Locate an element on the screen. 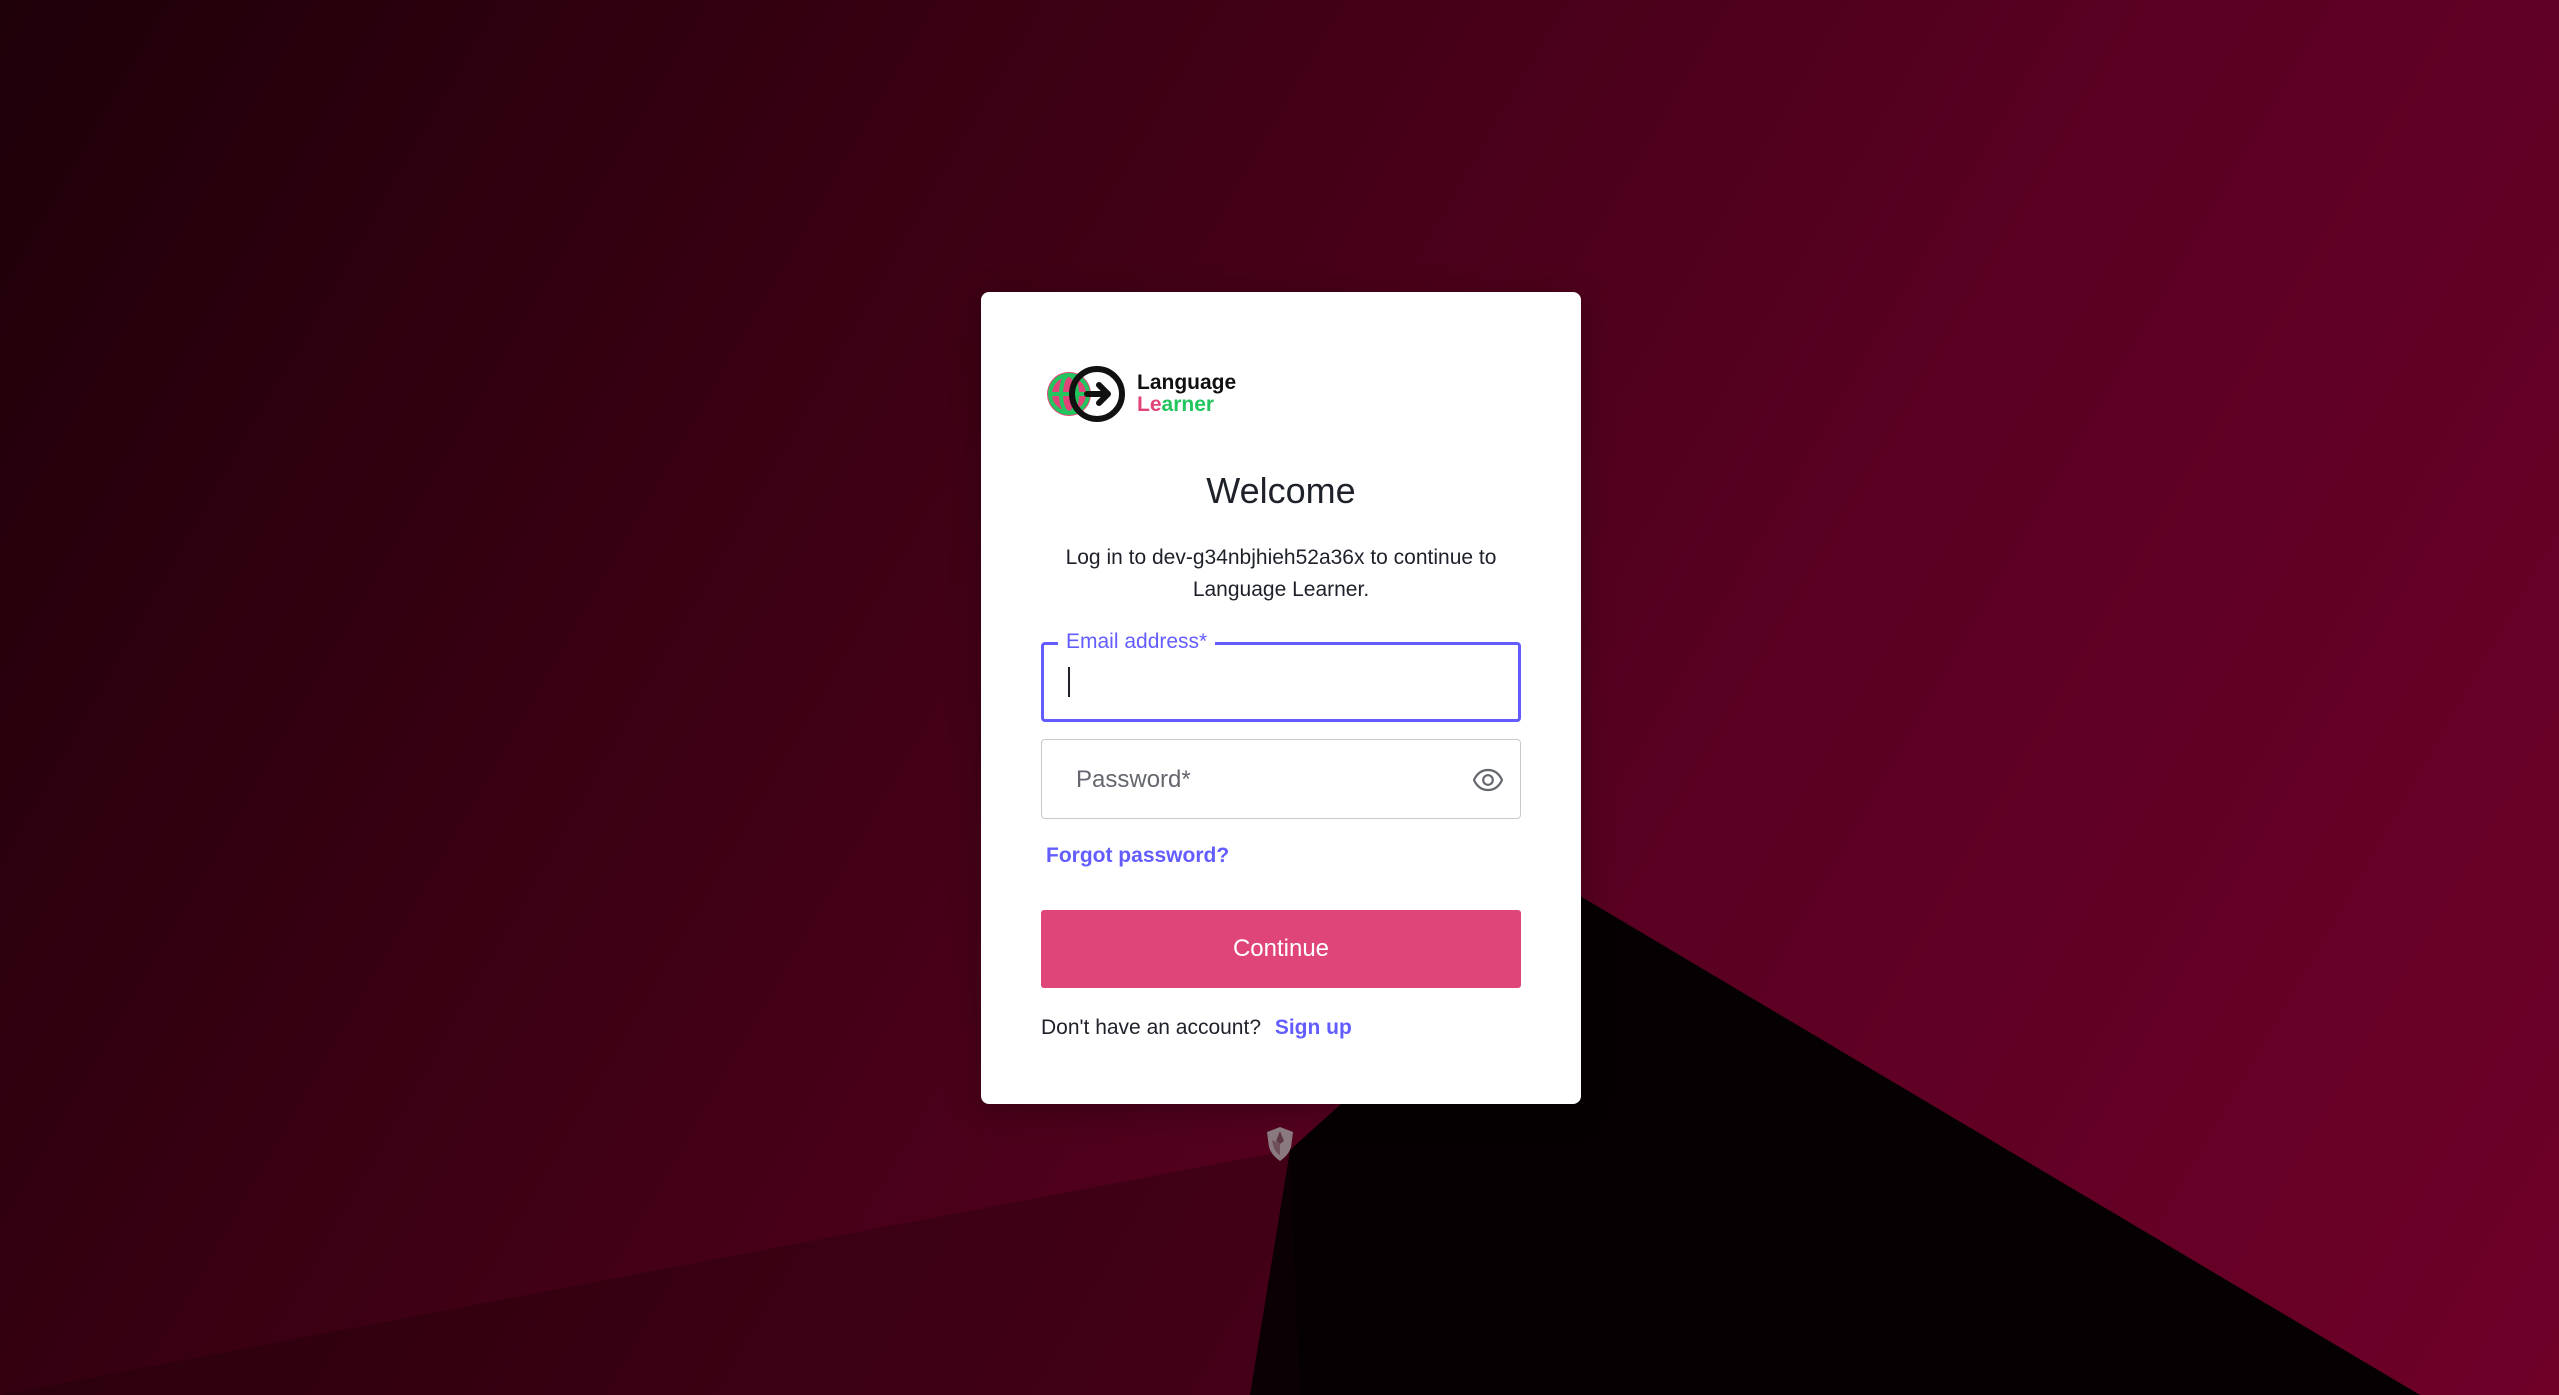 The image size is (2559, 1395). email-field-label: Email address* is located at coordinates (1137, 642).